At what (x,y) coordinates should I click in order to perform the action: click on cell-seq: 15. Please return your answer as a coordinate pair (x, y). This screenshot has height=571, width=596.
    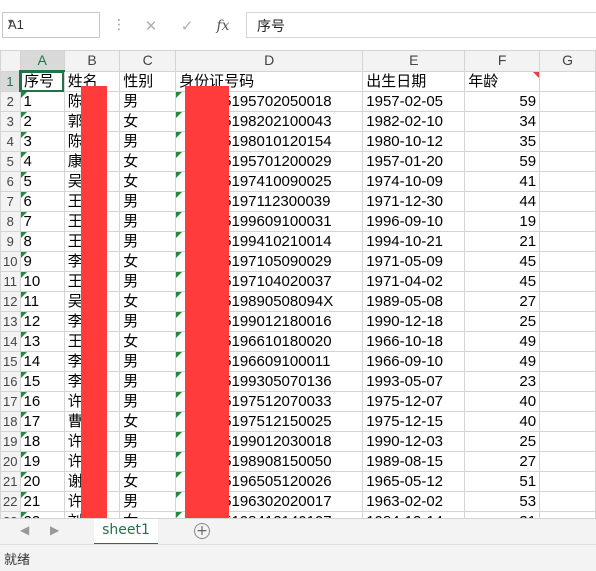
    Looking at the image, I should click on (42, 381).